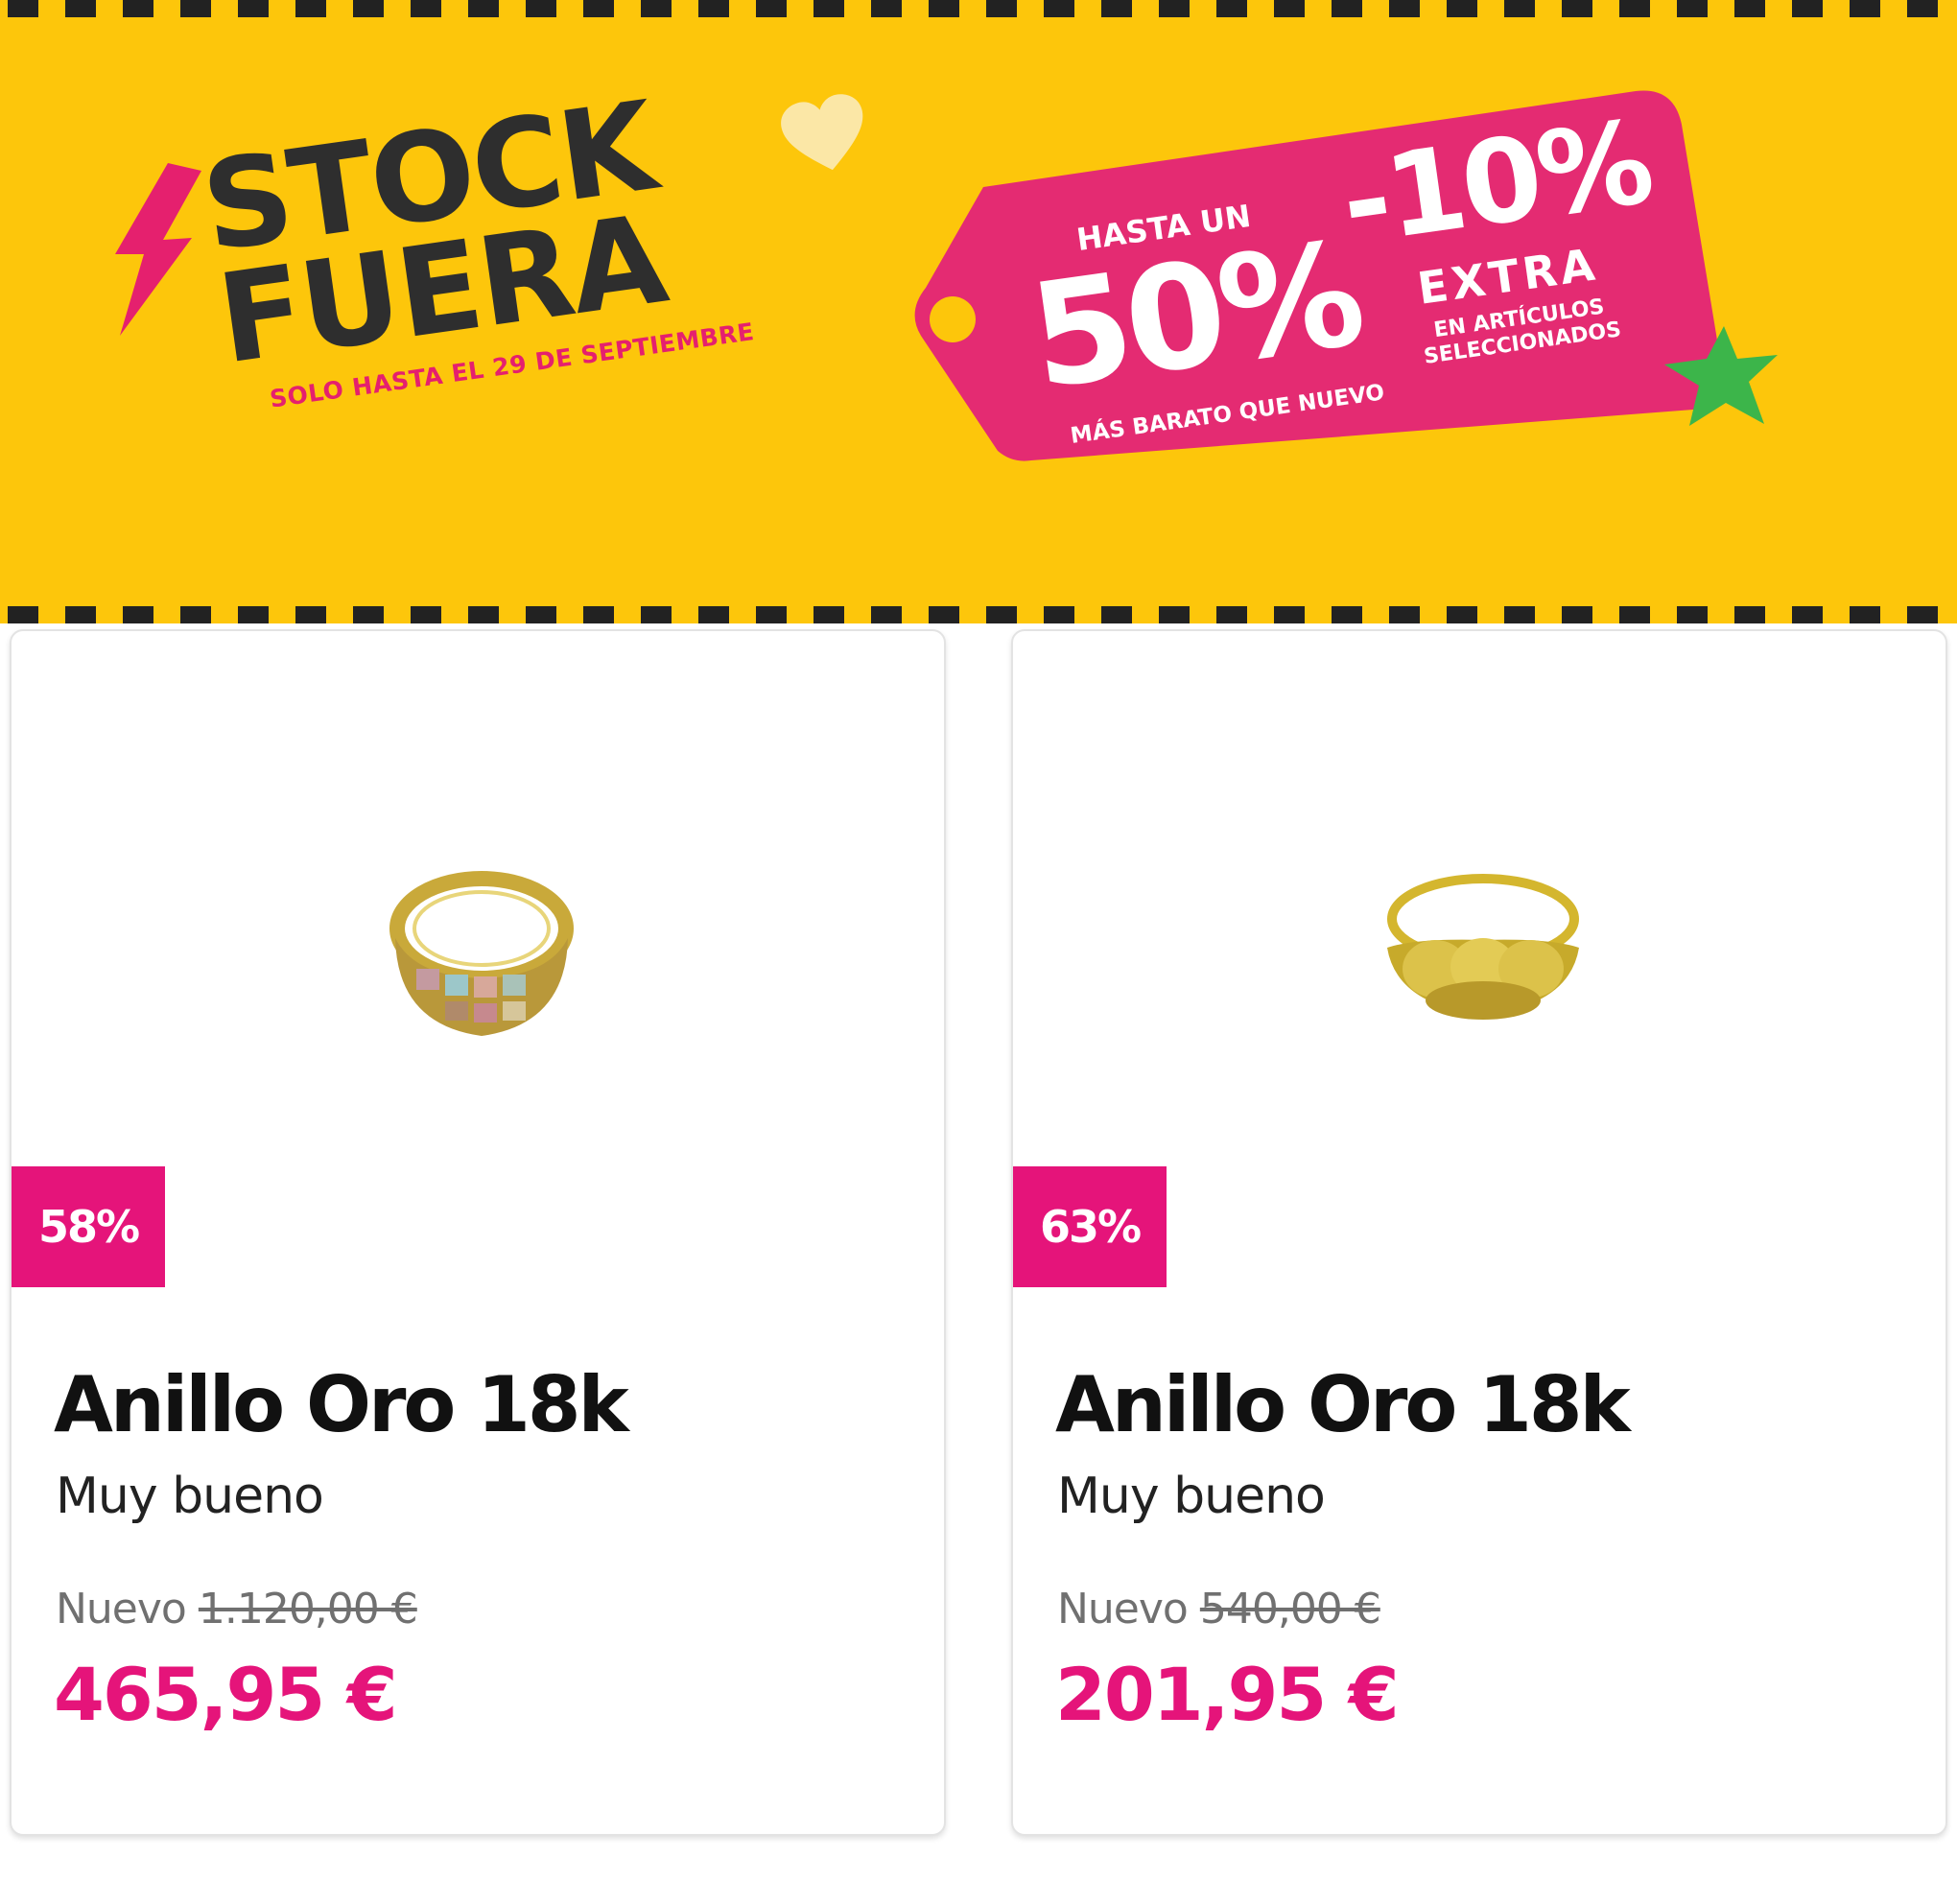 The height and width of the screenshot is (1904, 1957). Describe the element at coordinates (1227, 1694) in the screenshot. I see `product-price: 201,95 €` at that location.